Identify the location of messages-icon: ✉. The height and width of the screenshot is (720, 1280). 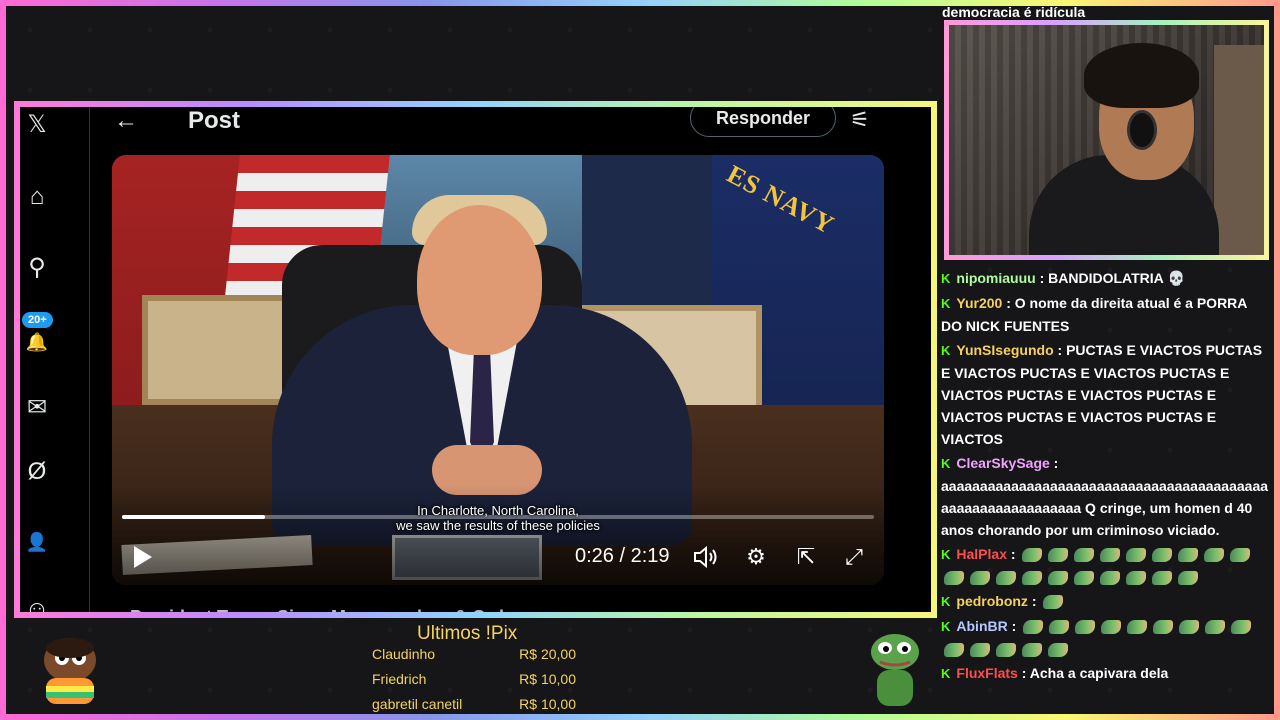
(37, 407).